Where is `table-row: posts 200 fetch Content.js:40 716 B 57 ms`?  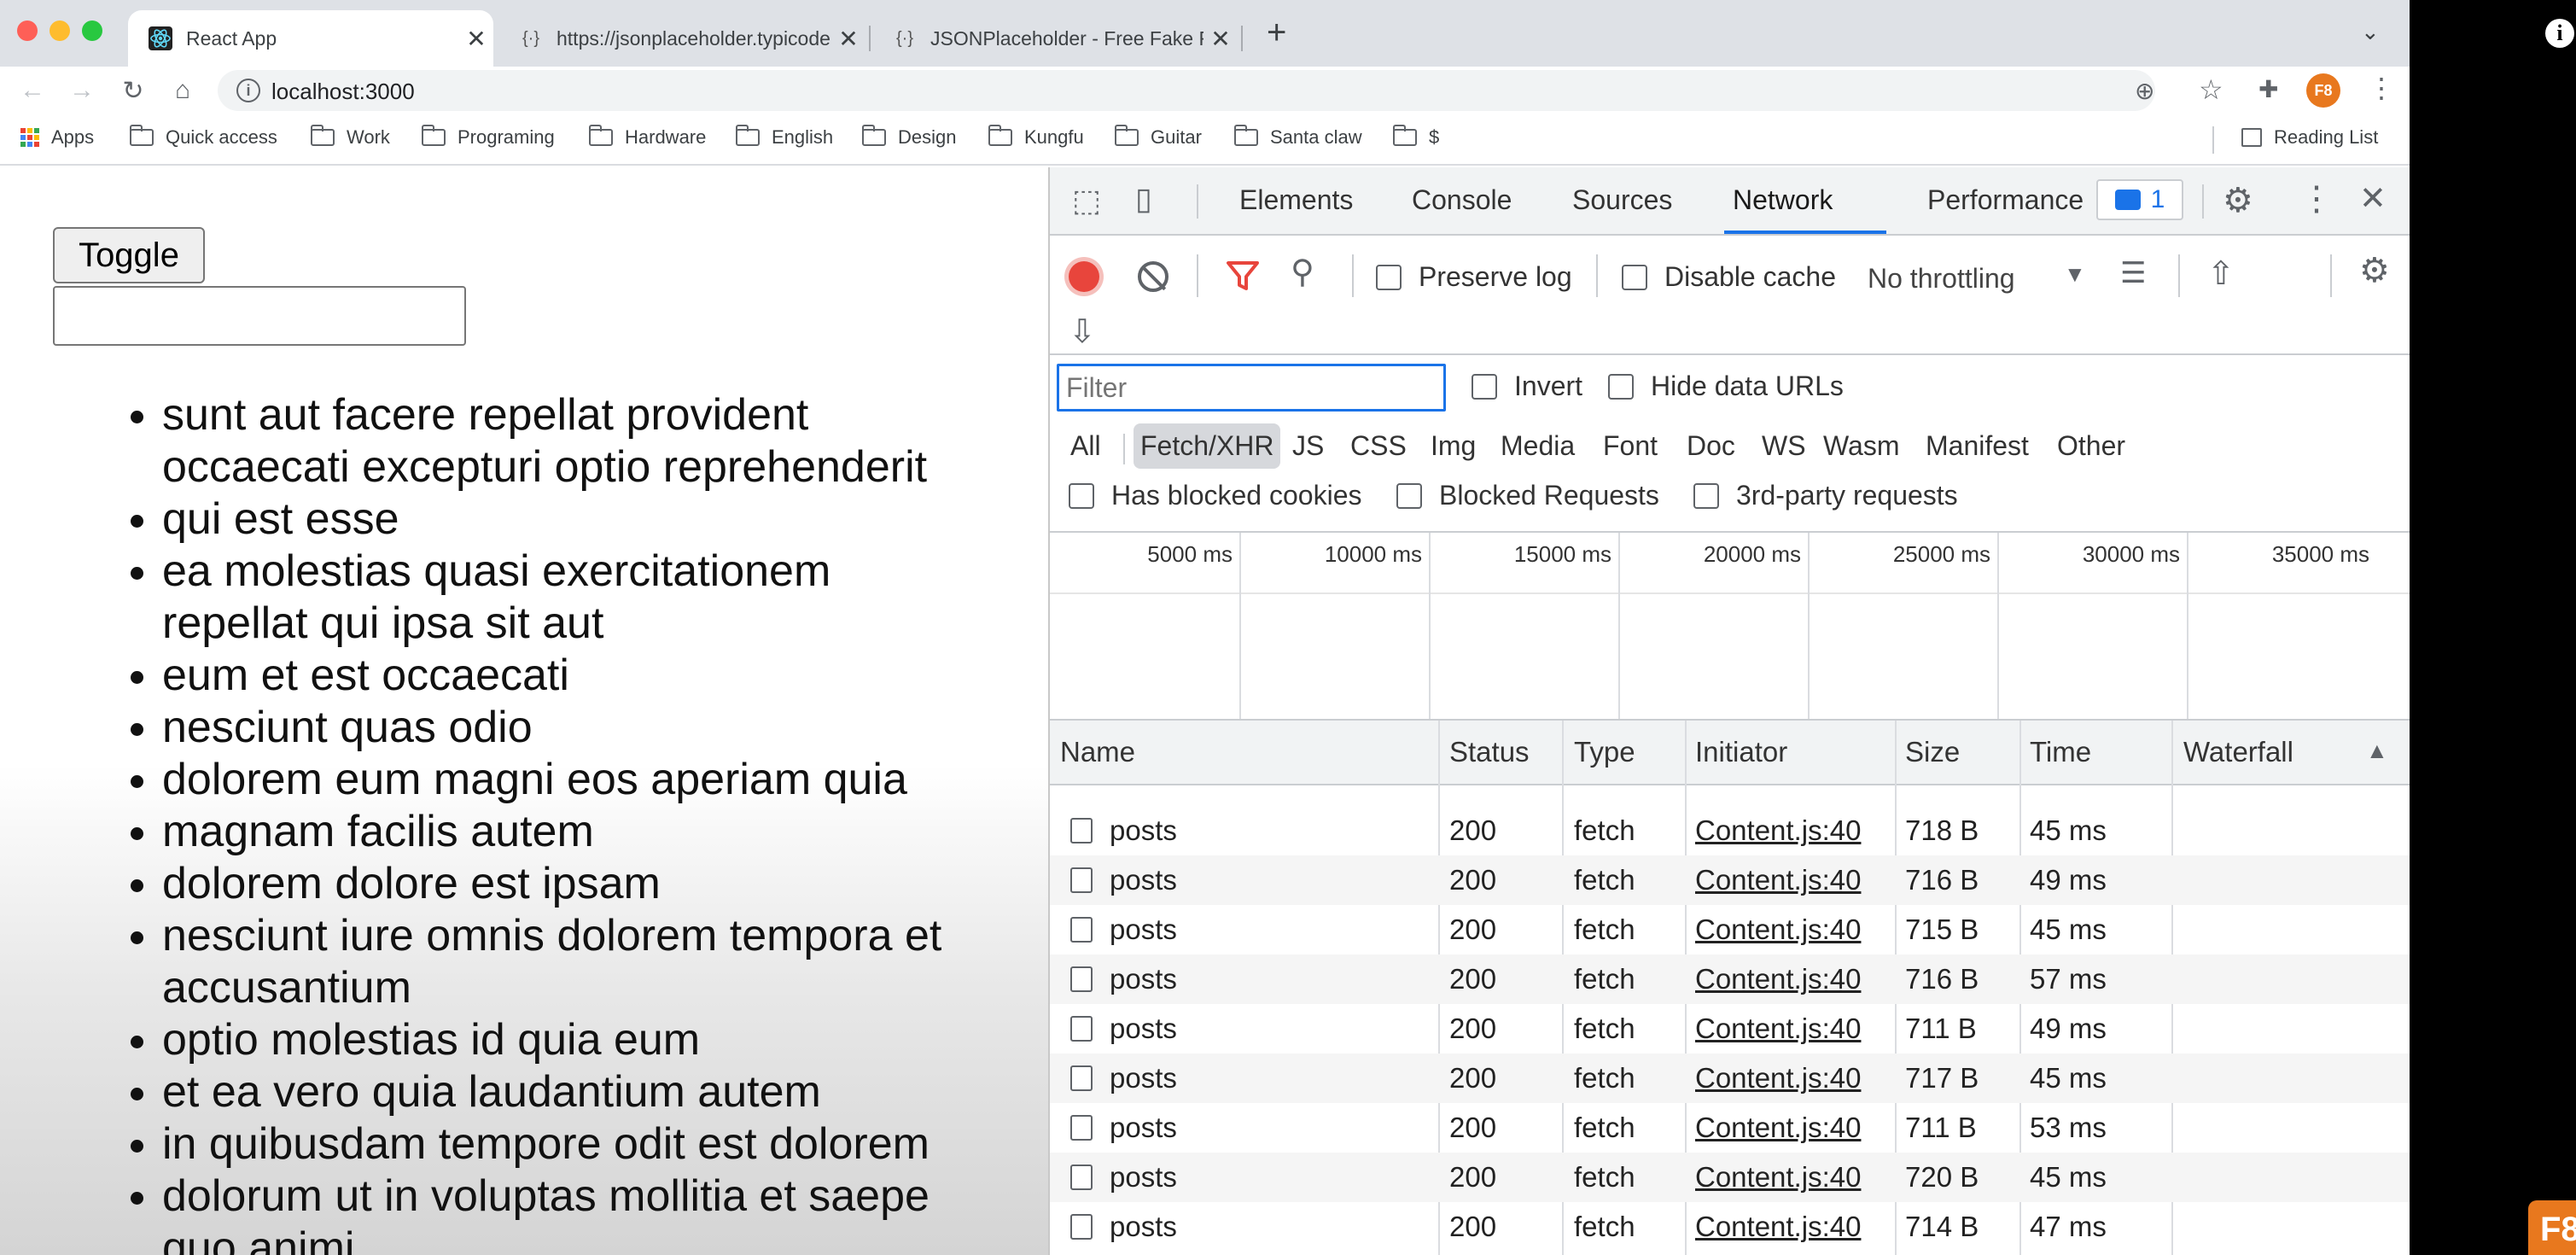 table-row: posts 200 fetch Content.js:40 716 B 57 ms is located at coordinates (1730, 979).